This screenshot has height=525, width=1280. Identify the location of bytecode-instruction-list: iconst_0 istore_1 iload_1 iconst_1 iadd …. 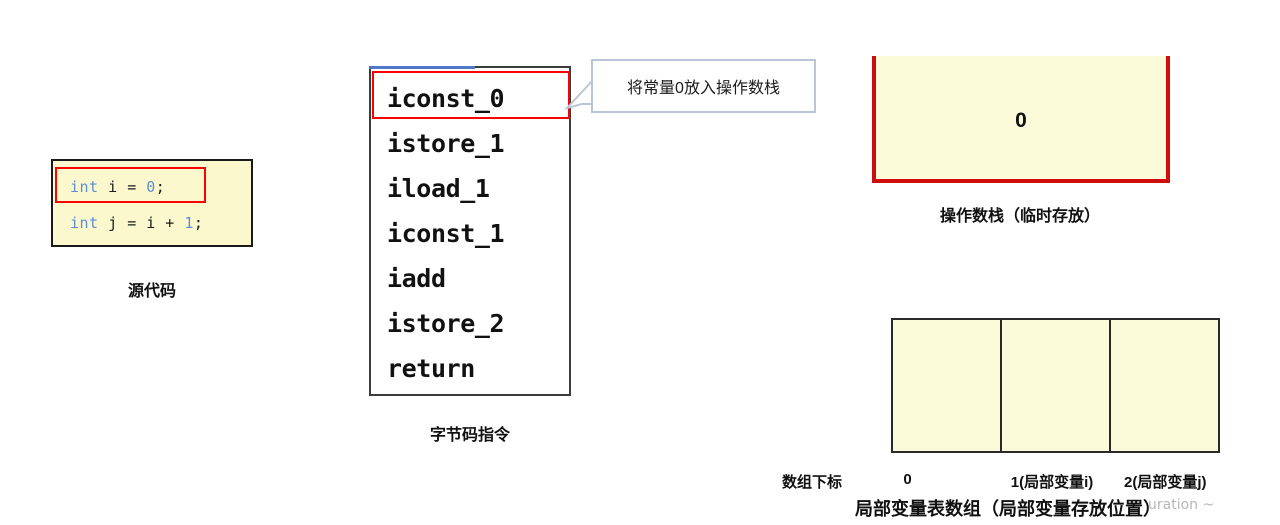
(446, 233).